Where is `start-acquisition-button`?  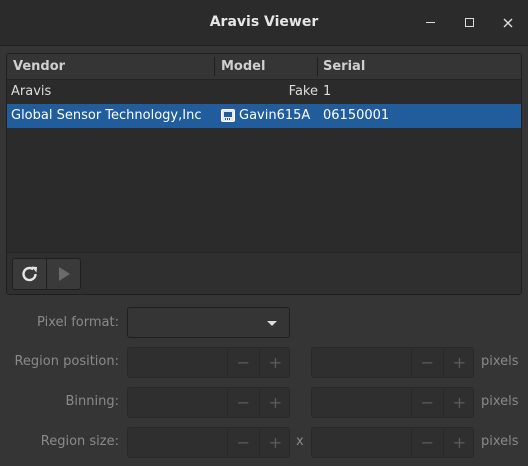
start-acquisition-button is located at coordinates (63, 274).